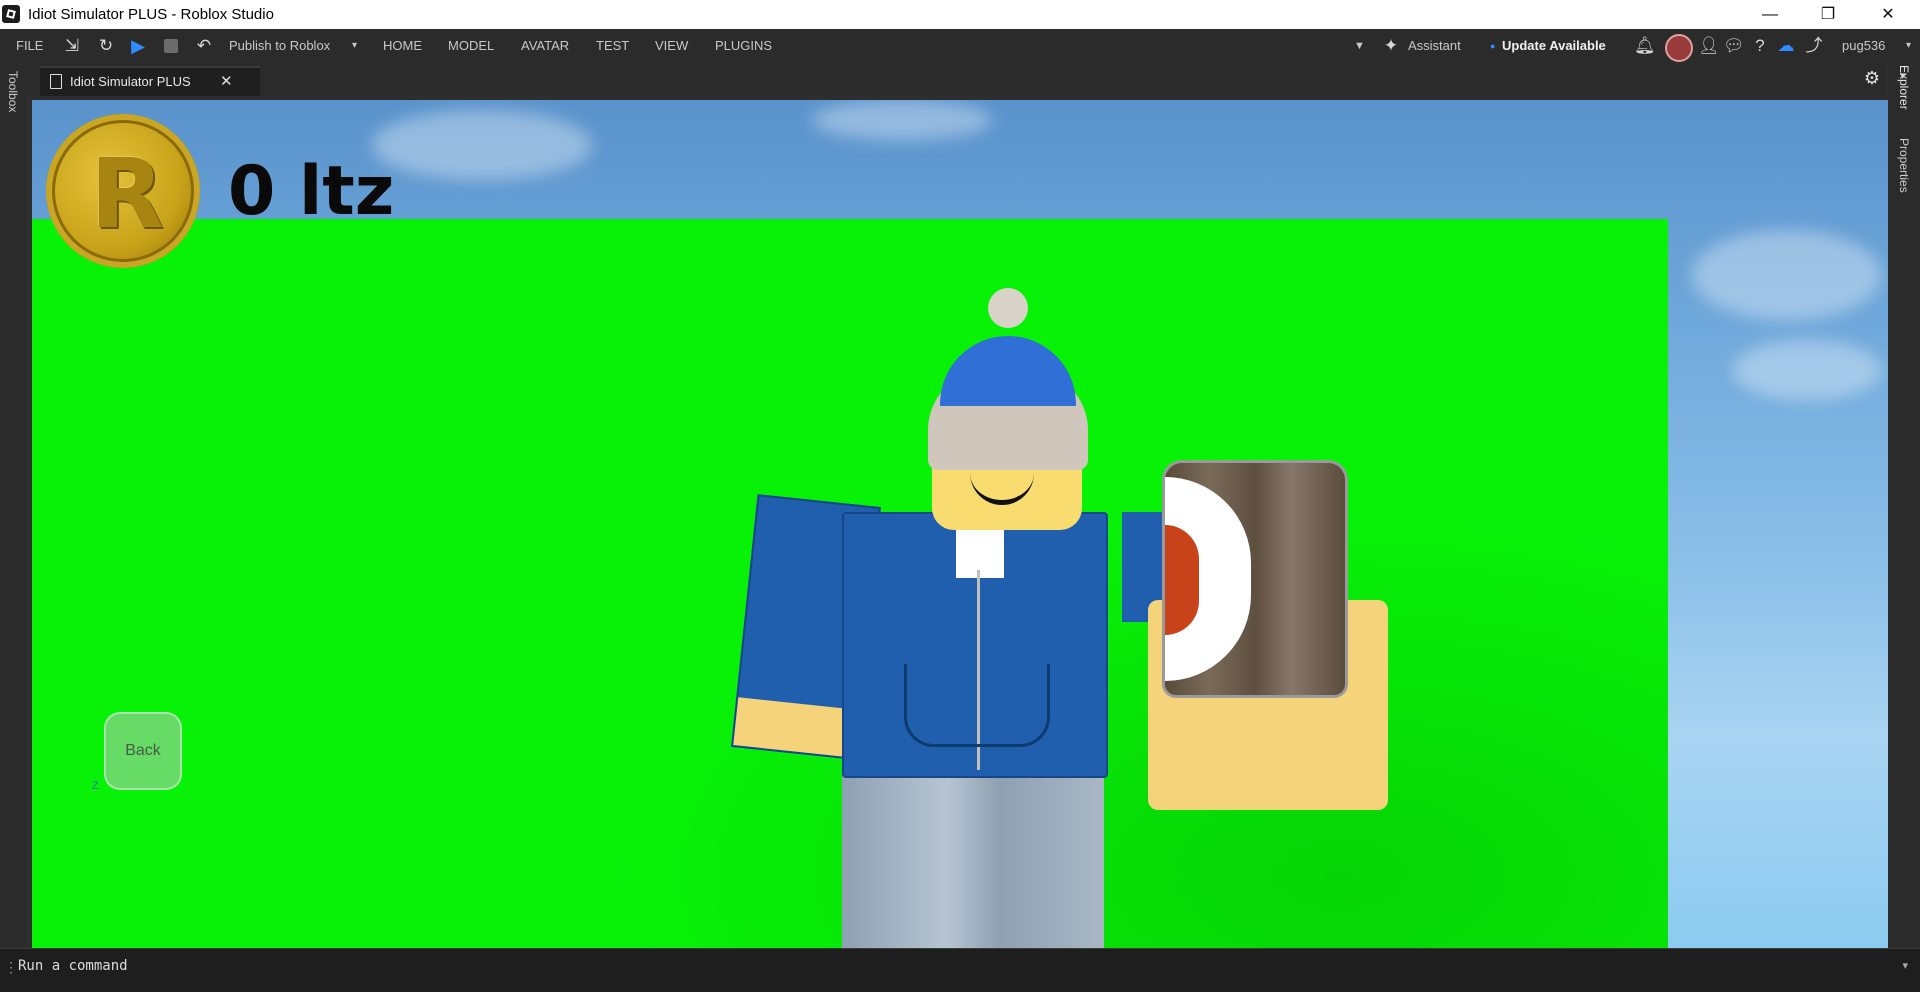 This screenshot has height=992, width=1920. I want to click on import-icon: ⇲, so click(72, 46).